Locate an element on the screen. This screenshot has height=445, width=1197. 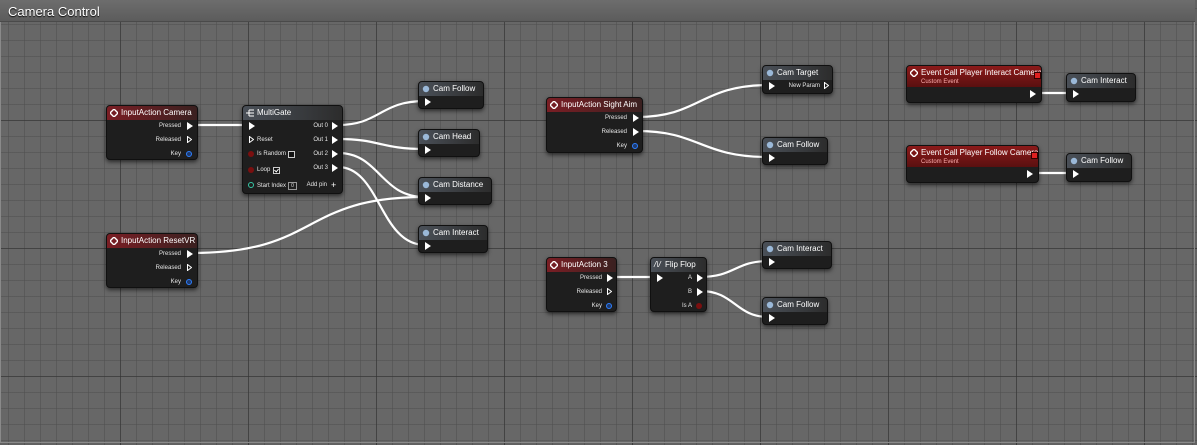
wire-out2-to-camdistance is located at coordinates (381, 175).